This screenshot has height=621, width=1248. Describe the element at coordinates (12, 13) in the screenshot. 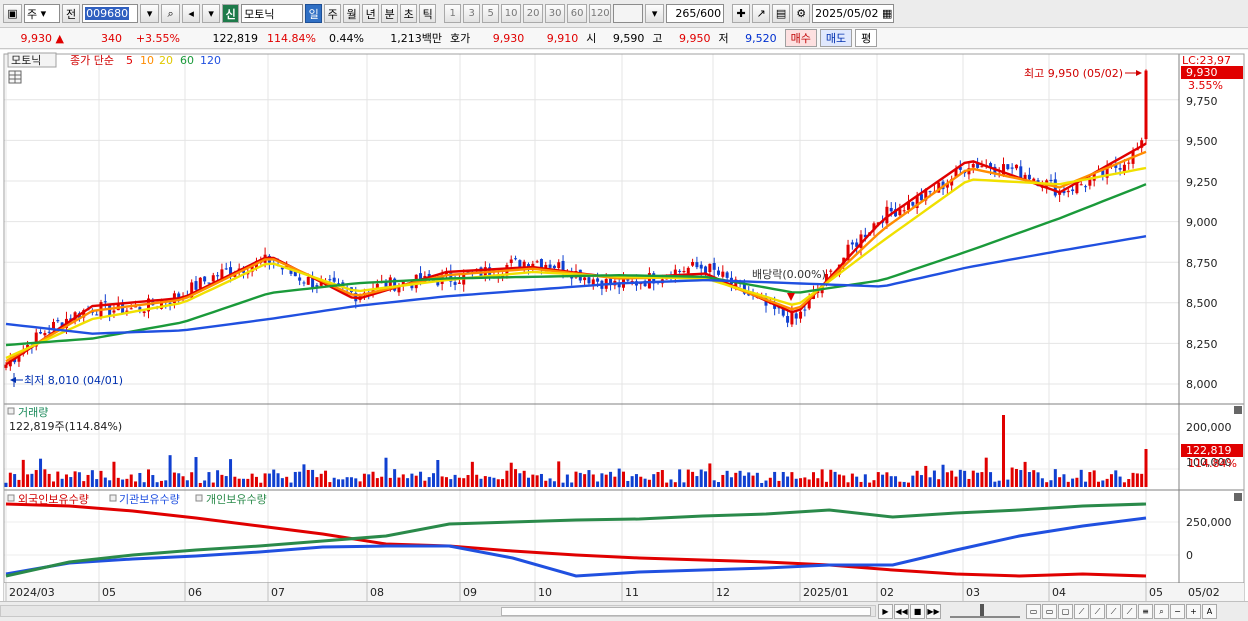

I see `window-menu-icon: ▣` at that location.